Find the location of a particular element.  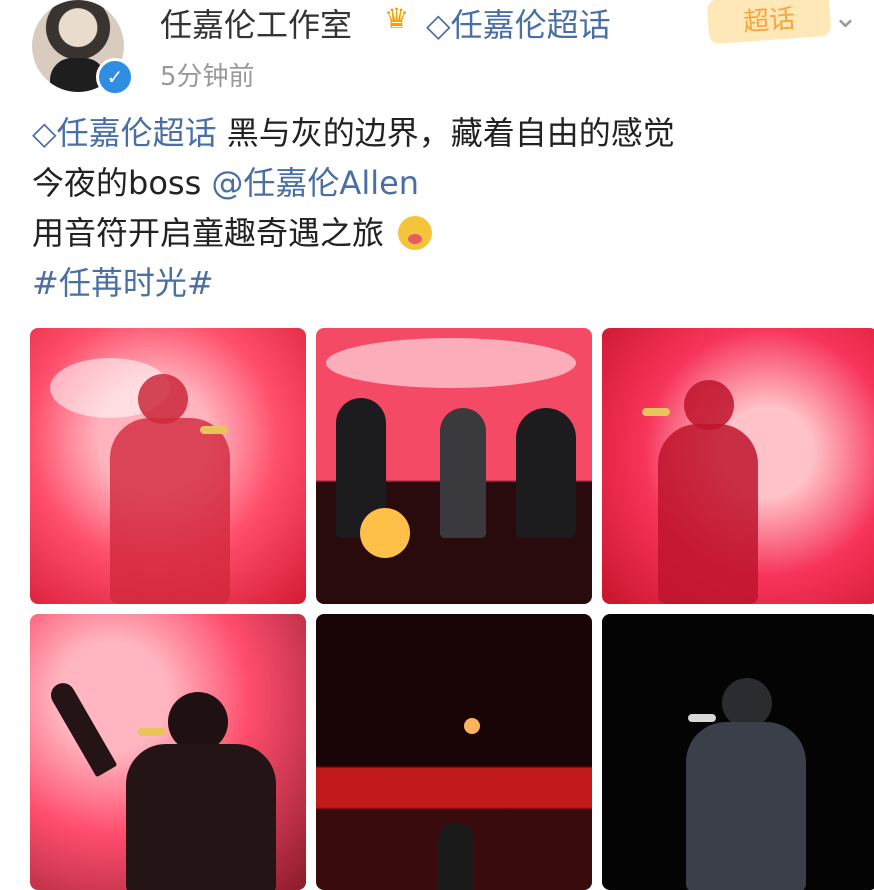

content-line-1: ◇任嘉伦超话 黑与灰的边界，藏着自由的感觉 is located at coordinates (353, 133).